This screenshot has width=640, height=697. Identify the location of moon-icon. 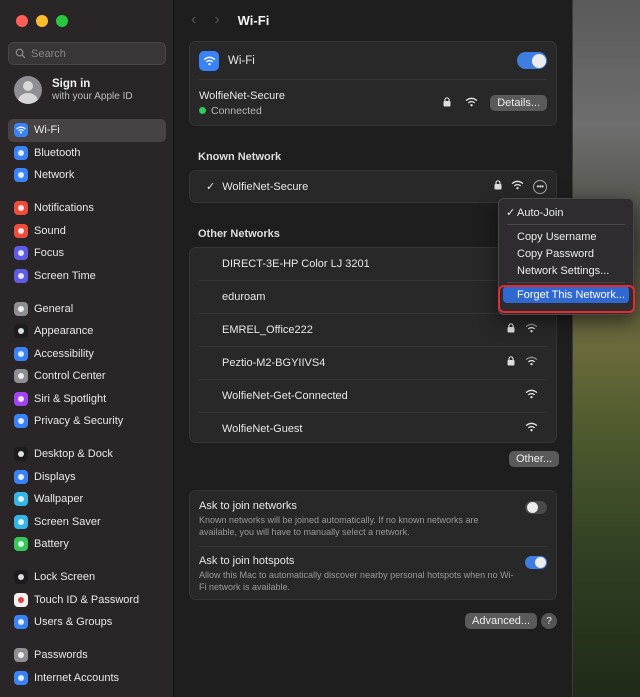
(21, 253).